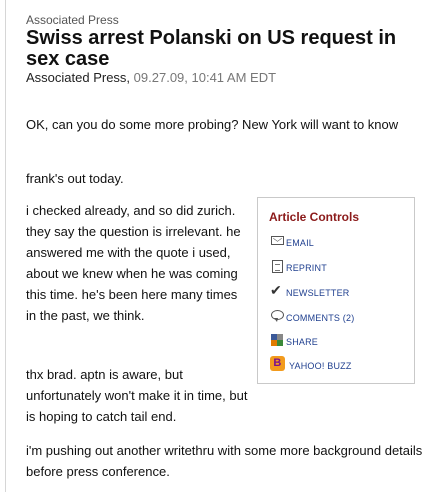  Describe the element at coordinates (277, 340) in the screenshot. I see `share-icon` at that location.